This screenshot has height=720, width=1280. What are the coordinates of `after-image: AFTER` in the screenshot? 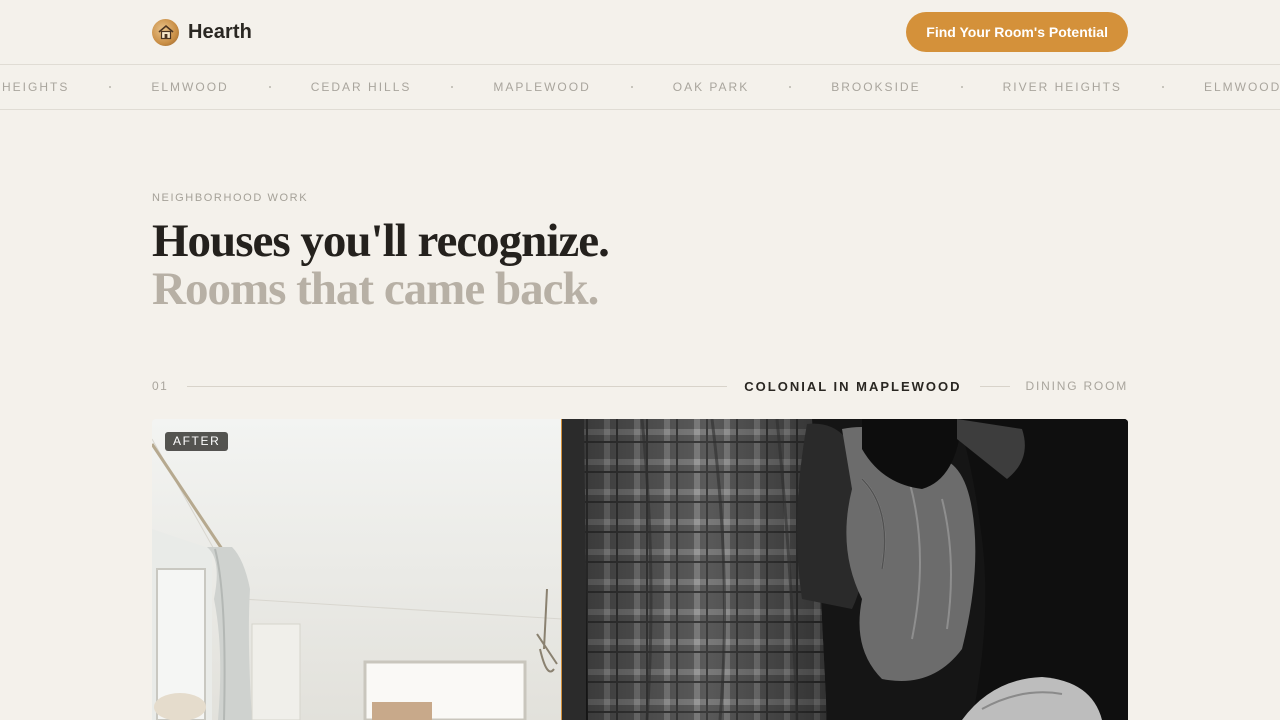 It's located at (357, 569).